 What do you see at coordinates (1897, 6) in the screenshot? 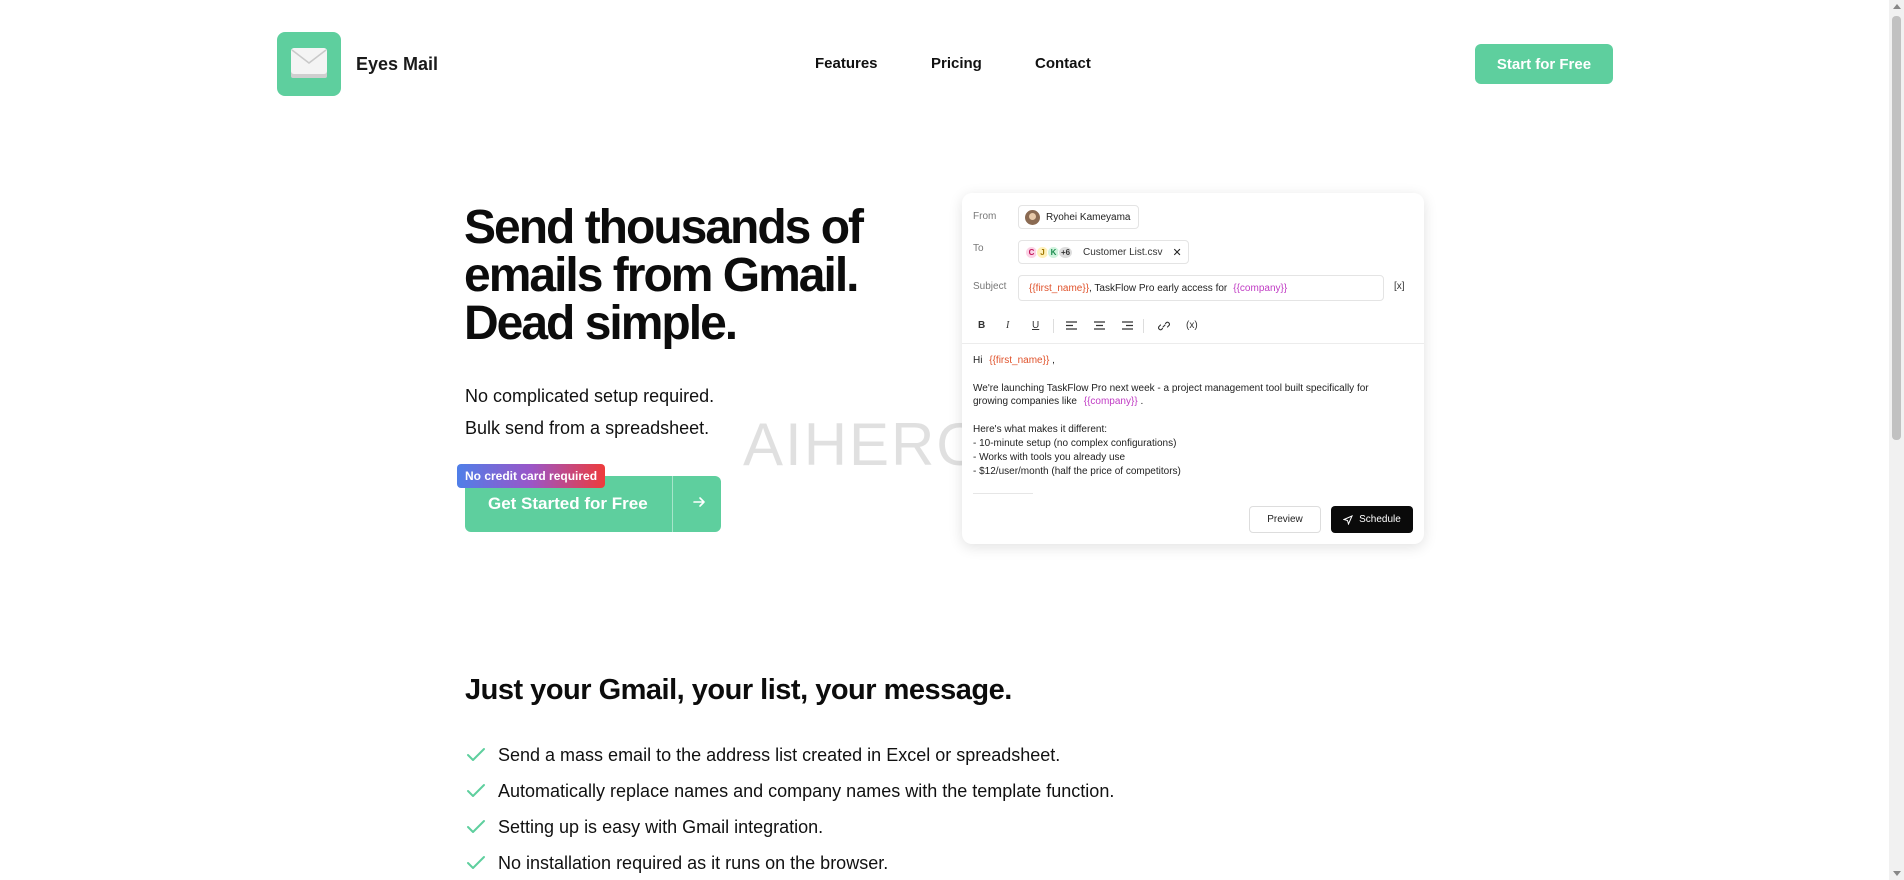
I see `scroll-up-arrow-icon` at bounding box center [1897, 6].